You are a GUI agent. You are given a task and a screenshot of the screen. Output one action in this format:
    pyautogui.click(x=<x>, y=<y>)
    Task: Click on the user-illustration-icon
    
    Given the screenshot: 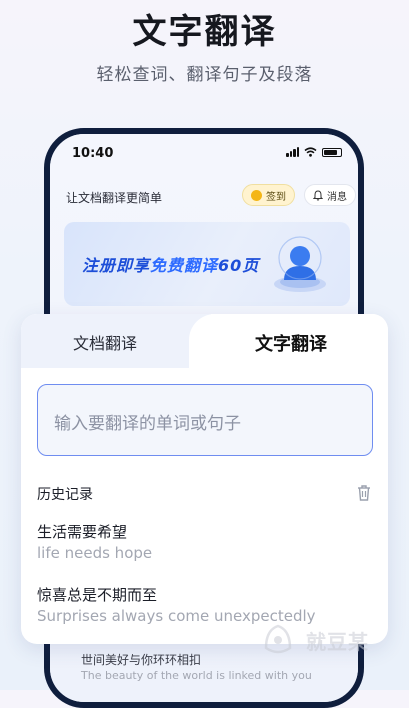 What is the action you would take?
    pyautogui.click(x=300, y=264)
    